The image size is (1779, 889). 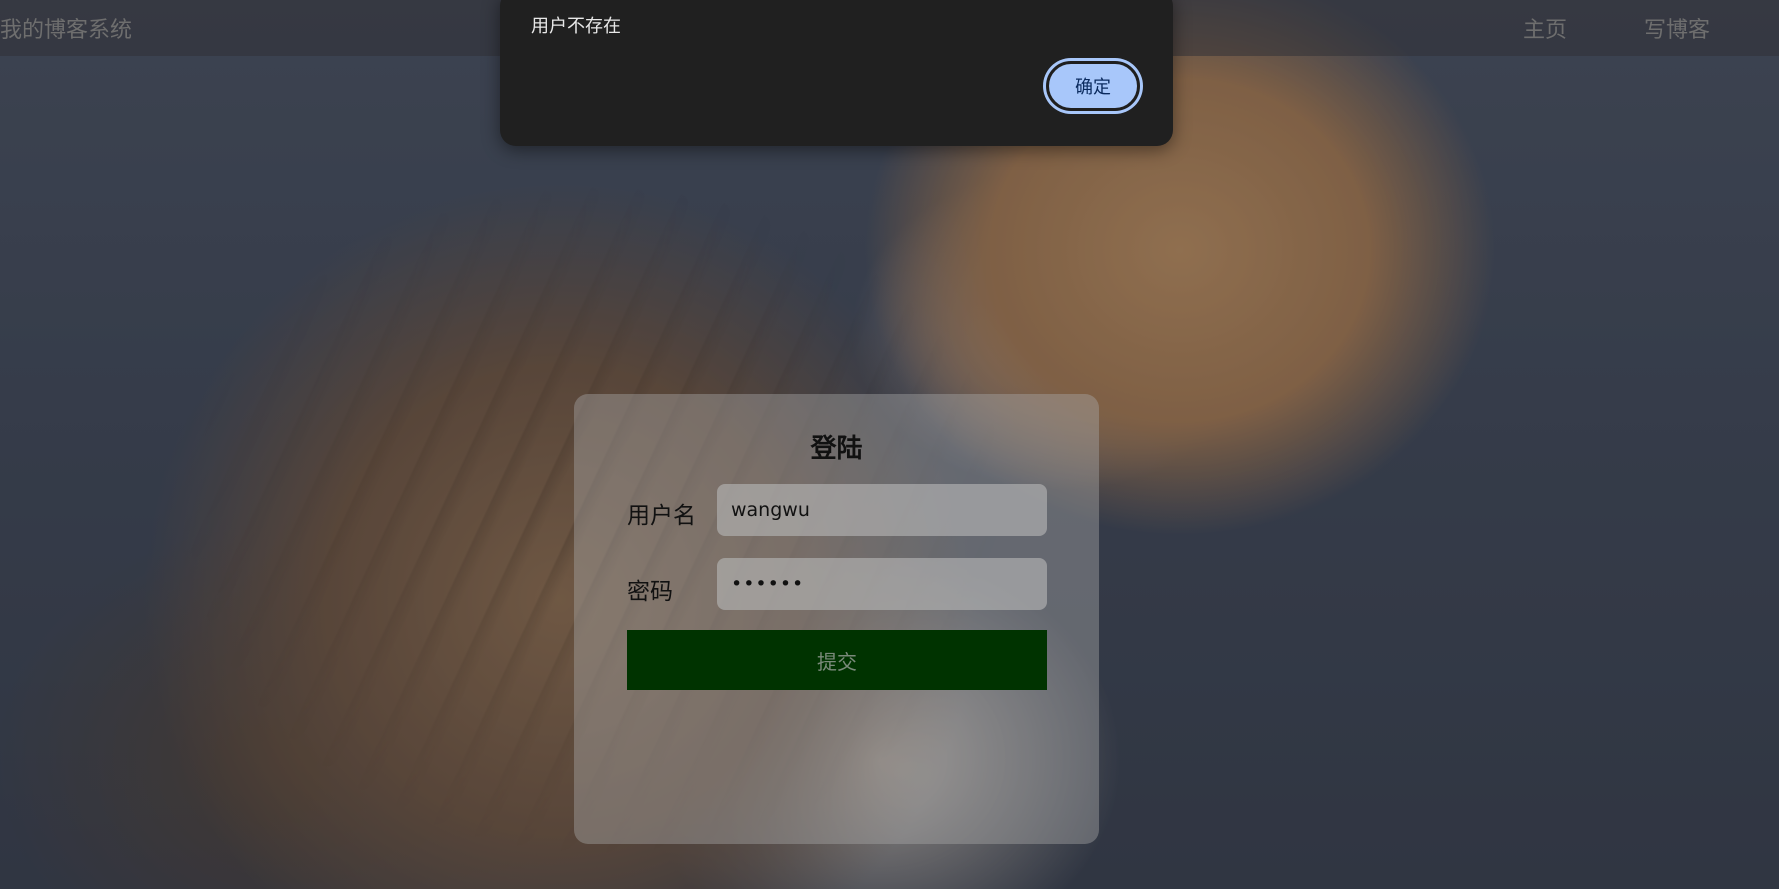 I want to click on submit-button: 提交, so click(x=837, y=660).